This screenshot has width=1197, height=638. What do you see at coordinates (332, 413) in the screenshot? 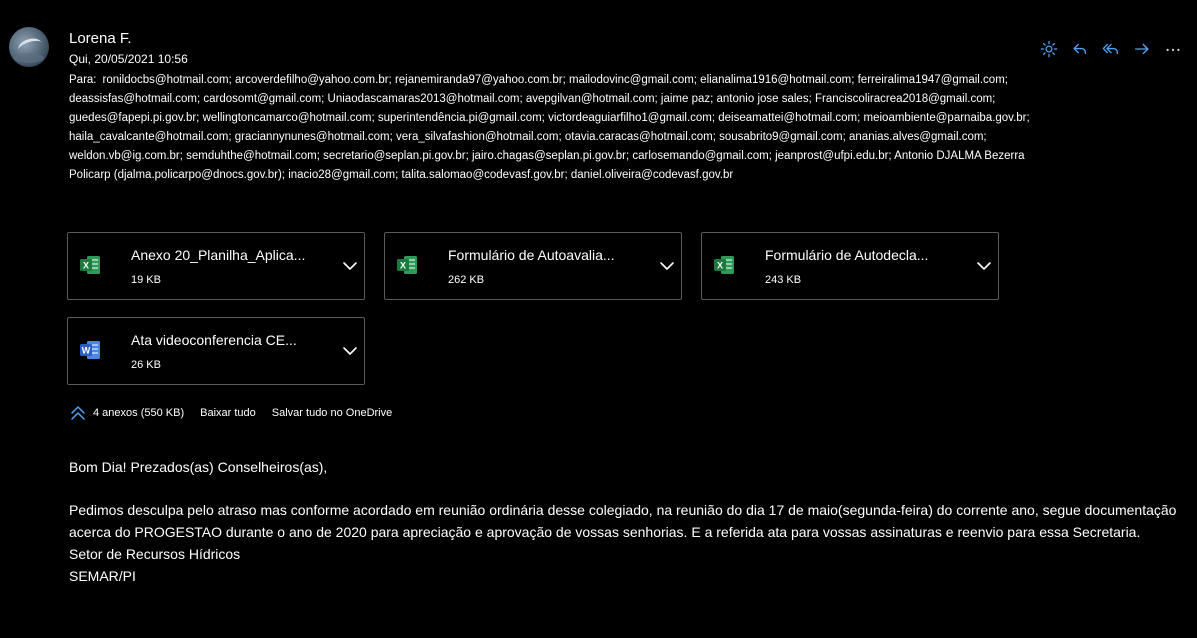
I see `save-onedrive-link: Salvar tudo no OneDrive` at bounding box center [332, 413].